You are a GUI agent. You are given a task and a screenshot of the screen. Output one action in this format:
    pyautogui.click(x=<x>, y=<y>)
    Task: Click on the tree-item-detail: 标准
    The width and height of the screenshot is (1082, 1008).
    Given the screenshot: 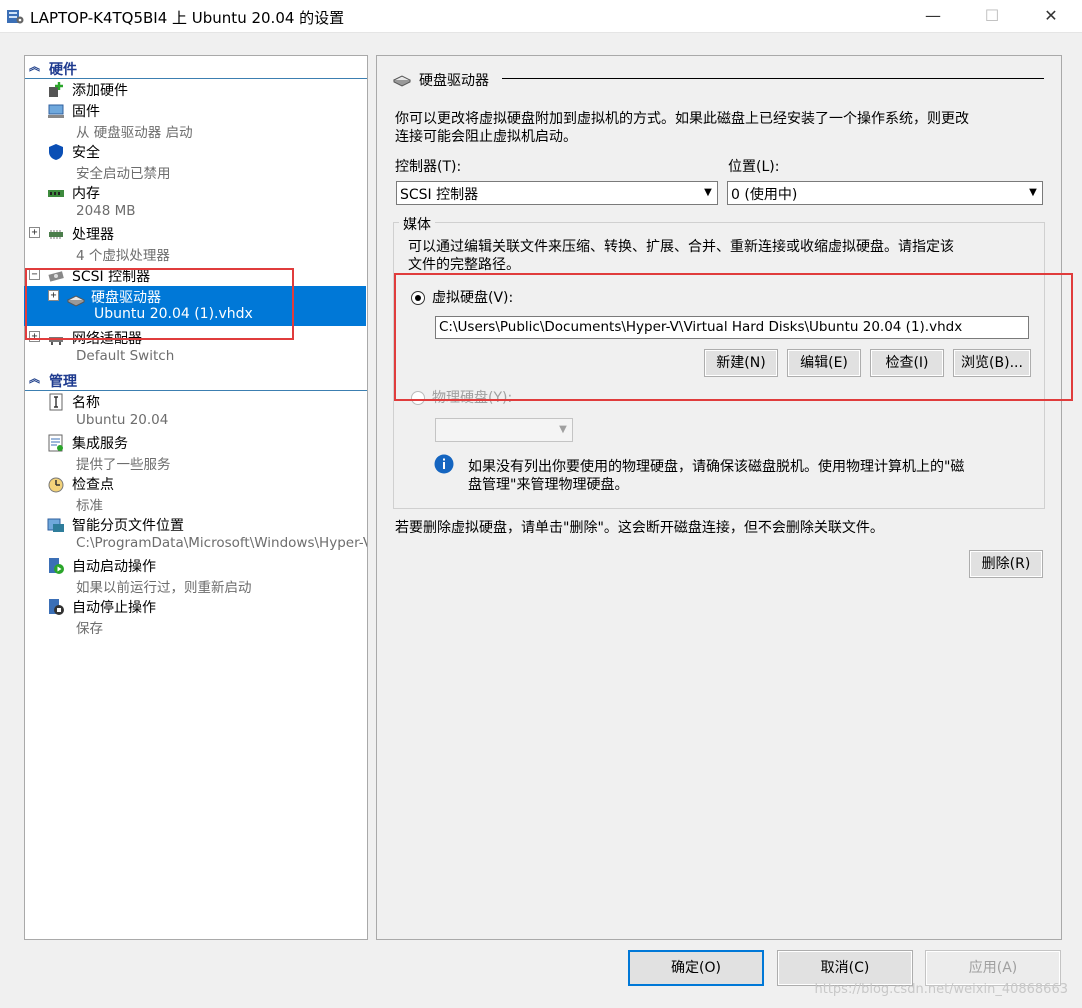 What is the action you would take?
    pyautogui.click(x=89, y=506)
    